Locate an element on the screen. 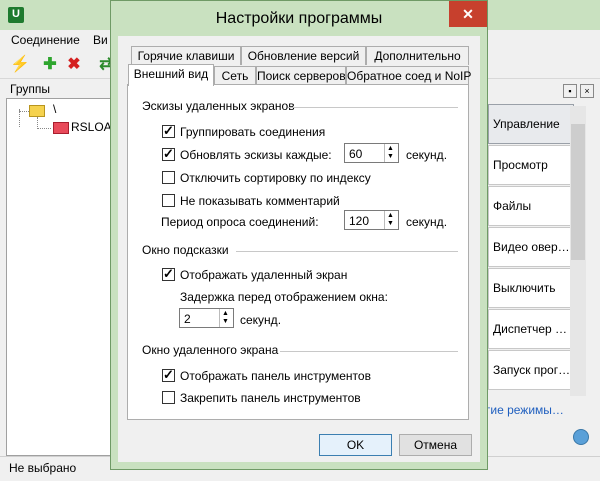  pin-toolbar-checkbox is located at coordinates (168, 397).